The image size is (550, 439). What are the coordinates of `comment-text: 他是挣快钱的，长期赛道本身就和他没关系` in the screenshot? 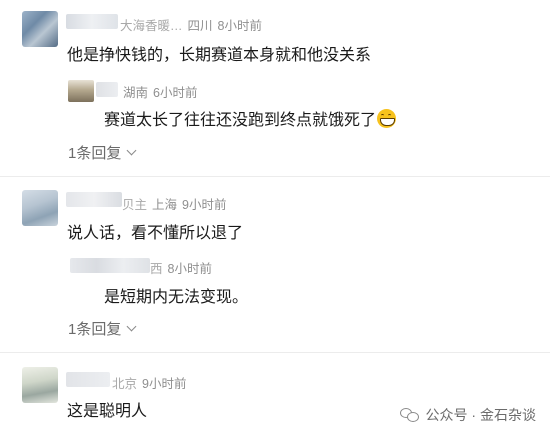 It's located at (219, 53).